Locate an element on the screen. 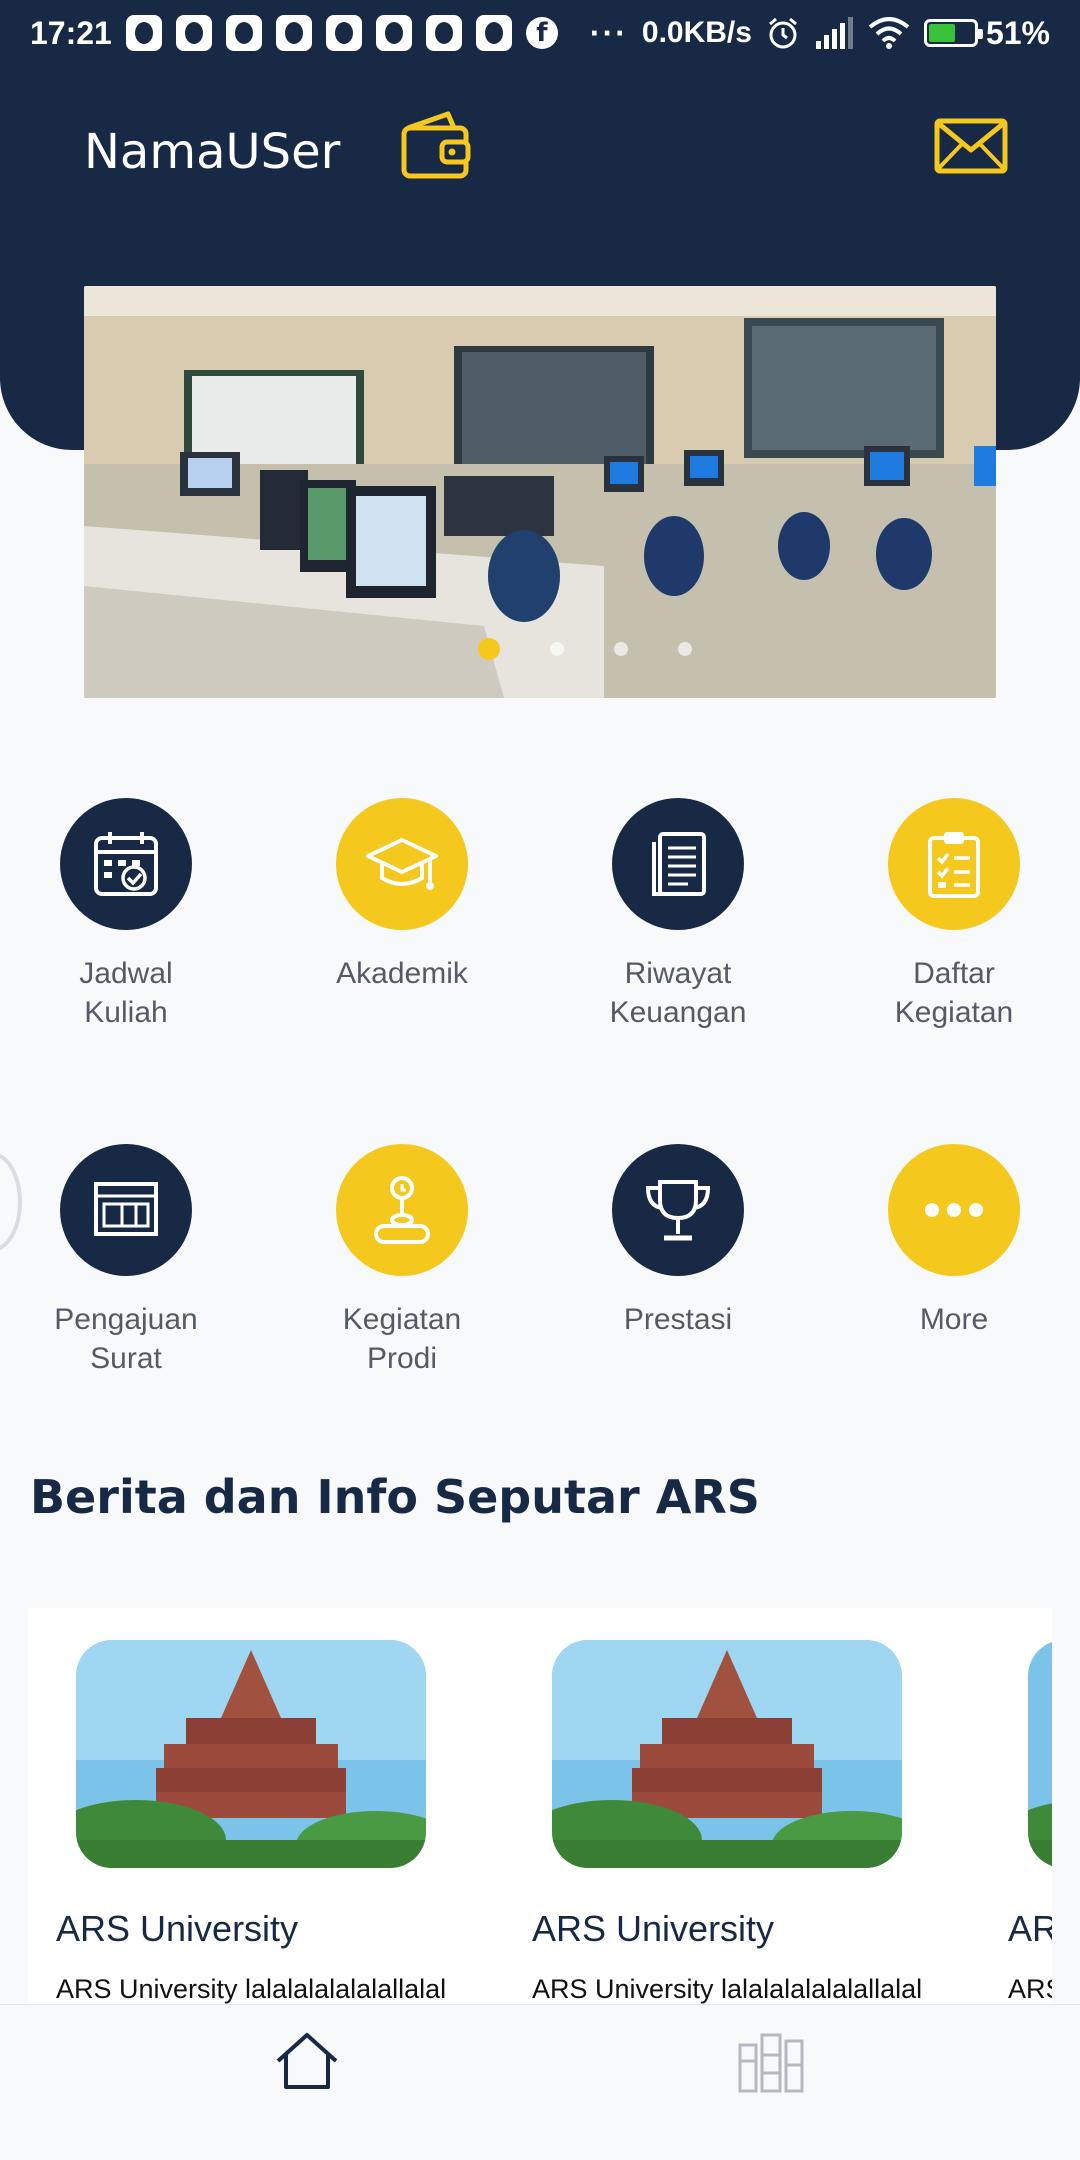 The image size is (1080, 2160). menu-label: Pengajuan Surat is located at coordinates (126, 1339).